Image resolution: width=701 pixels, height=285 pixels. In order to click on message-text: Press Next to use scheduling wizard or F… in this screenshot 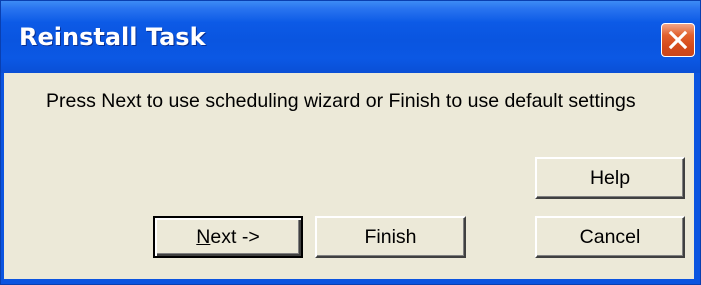, I will do `click(341, 101)`.